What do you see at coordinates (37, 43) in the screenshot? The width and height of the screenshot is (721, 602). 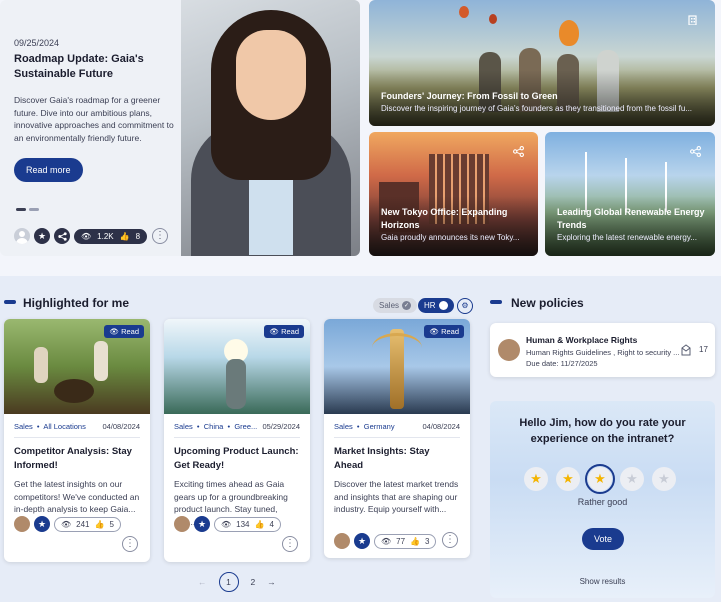 I see `hero-date: 09/25/2024` at bounding box center [37, 43].